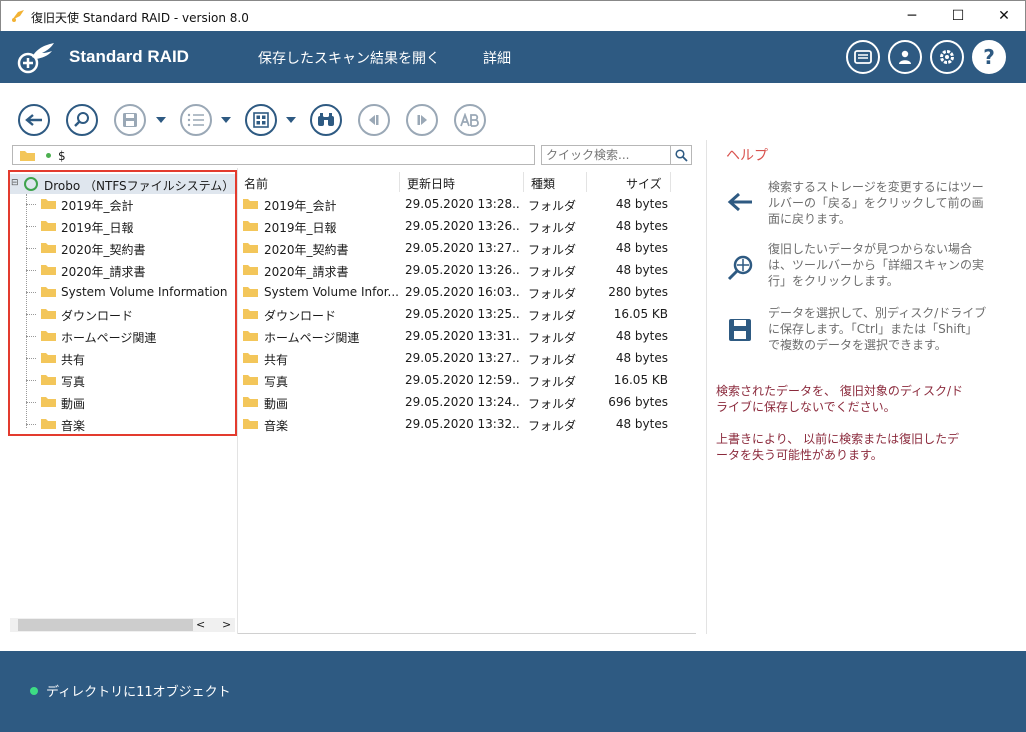 Image resolution: width=1026 pixels, height=732 pixels. I want to click on column-size: サイズ, so click(644, 183).